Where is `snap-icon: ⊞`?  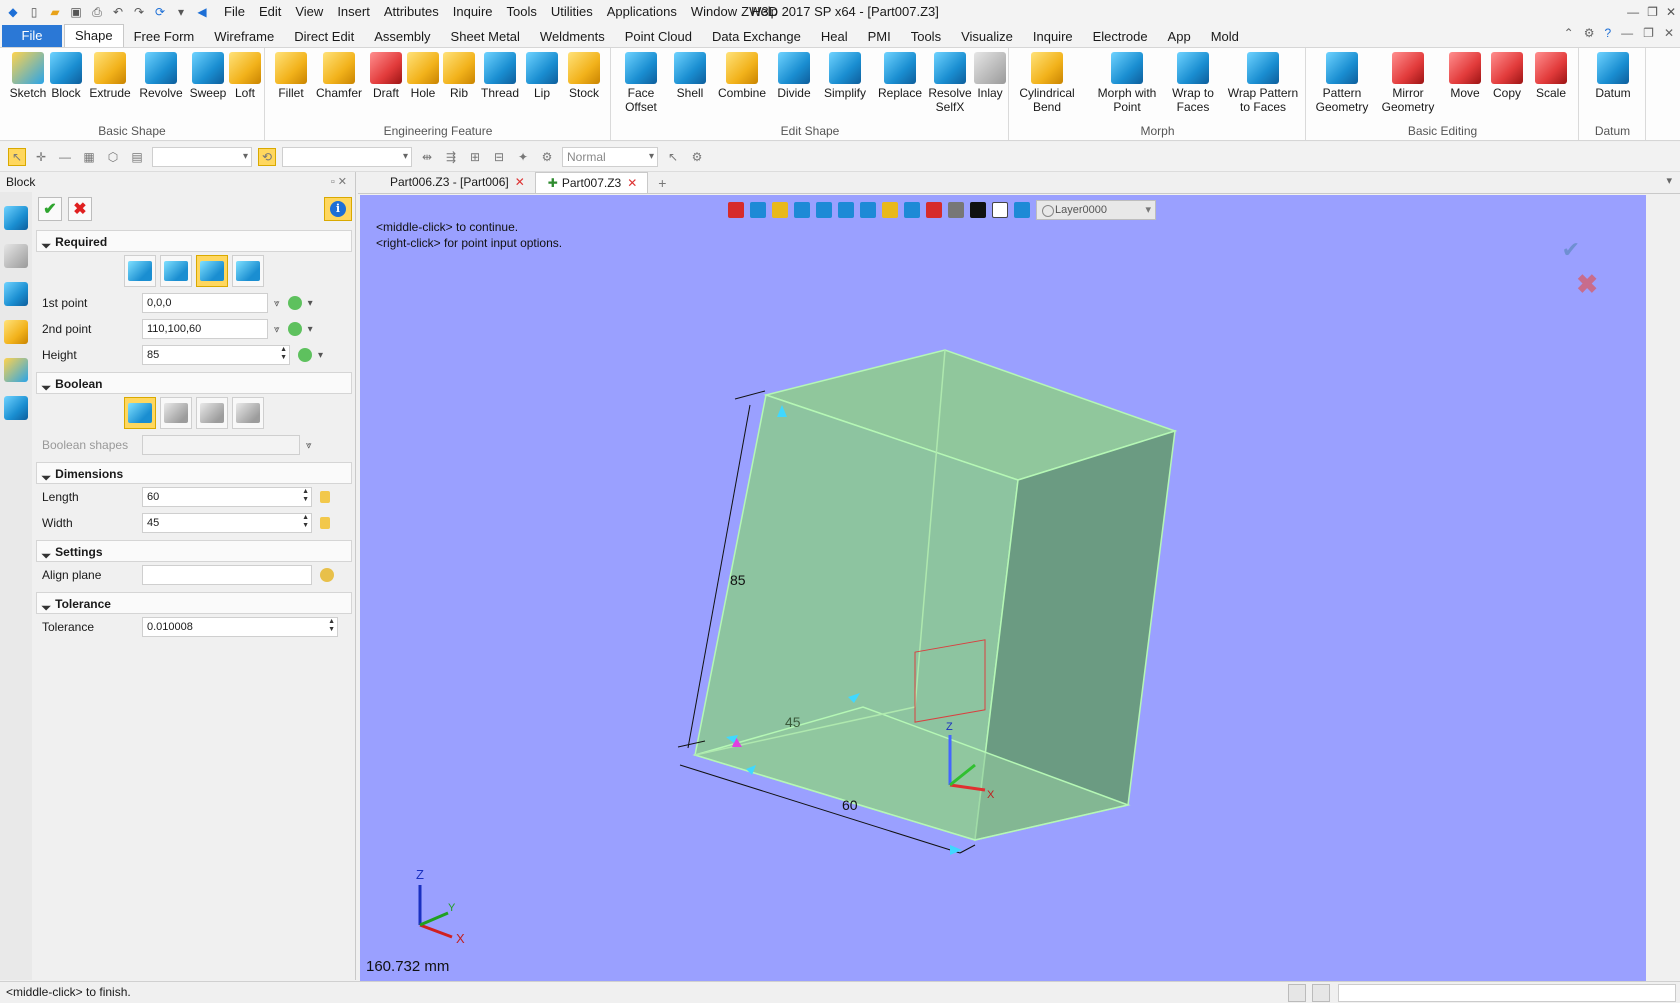 snap-icon: ⊞ is located at coordinates (475, 157).